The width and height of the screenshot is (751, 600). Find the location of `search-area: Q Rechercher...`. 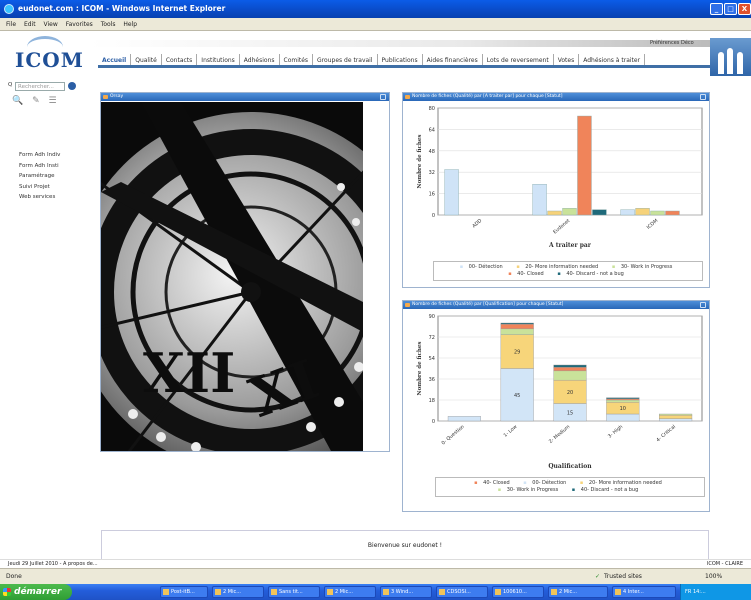

search-area: Q Rechercher... is located at coordinates (48, 87).